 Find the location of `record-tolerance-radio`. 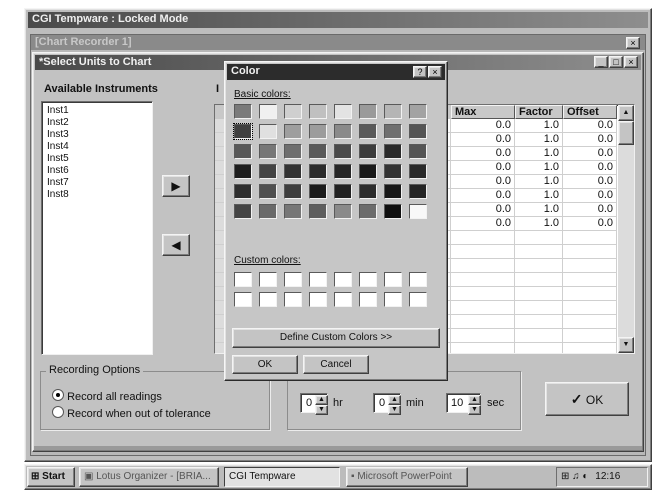

record-tolerance-radio is located at coordinates (58, 412).